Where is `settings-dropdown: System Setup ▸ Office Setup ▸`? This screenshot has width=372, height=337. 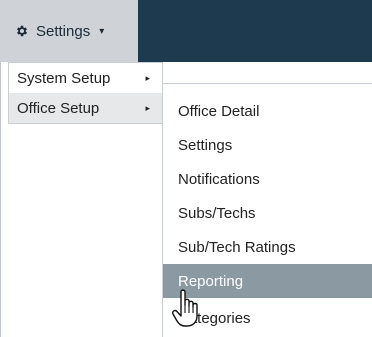 settings-dropdown: System Setup ▸ Office Setup ▸ is located at coordinates (85, 93).